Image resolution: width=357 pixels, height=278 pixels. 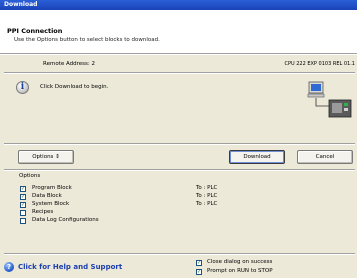 What do you see at coordinates (23, 205) in the screenshot?
I see `system-block-checkbox: ✓` at bounding box center [23, 205].